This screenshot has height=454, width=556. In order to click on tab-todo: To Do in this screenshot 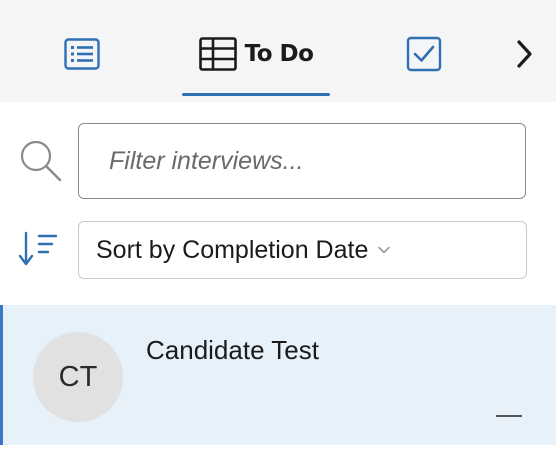, I will do `click(256, 54)`.